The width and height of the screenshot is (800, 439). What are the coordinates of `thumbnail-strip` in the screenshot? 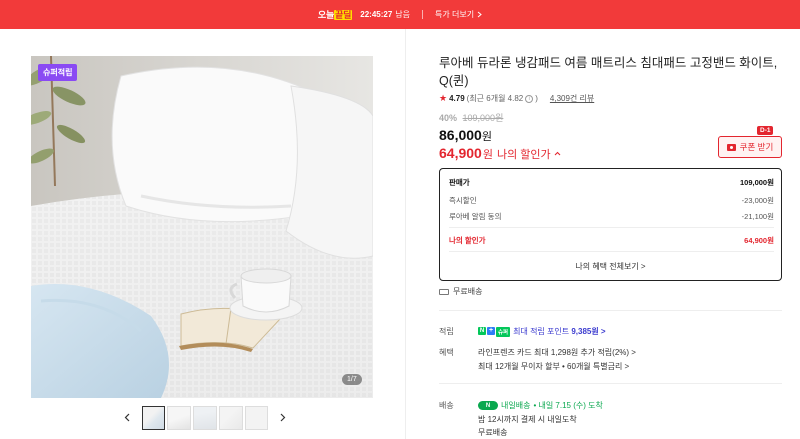 It's located at (205, 417).